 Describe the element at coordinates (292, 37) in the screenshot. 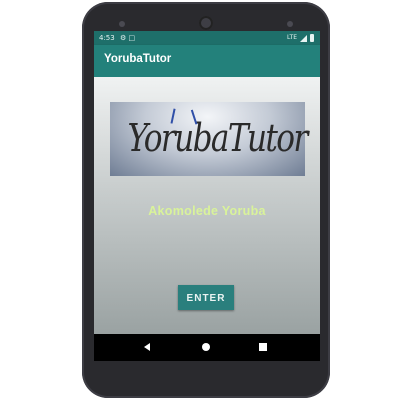

I see `network-type: LTE` at that location.